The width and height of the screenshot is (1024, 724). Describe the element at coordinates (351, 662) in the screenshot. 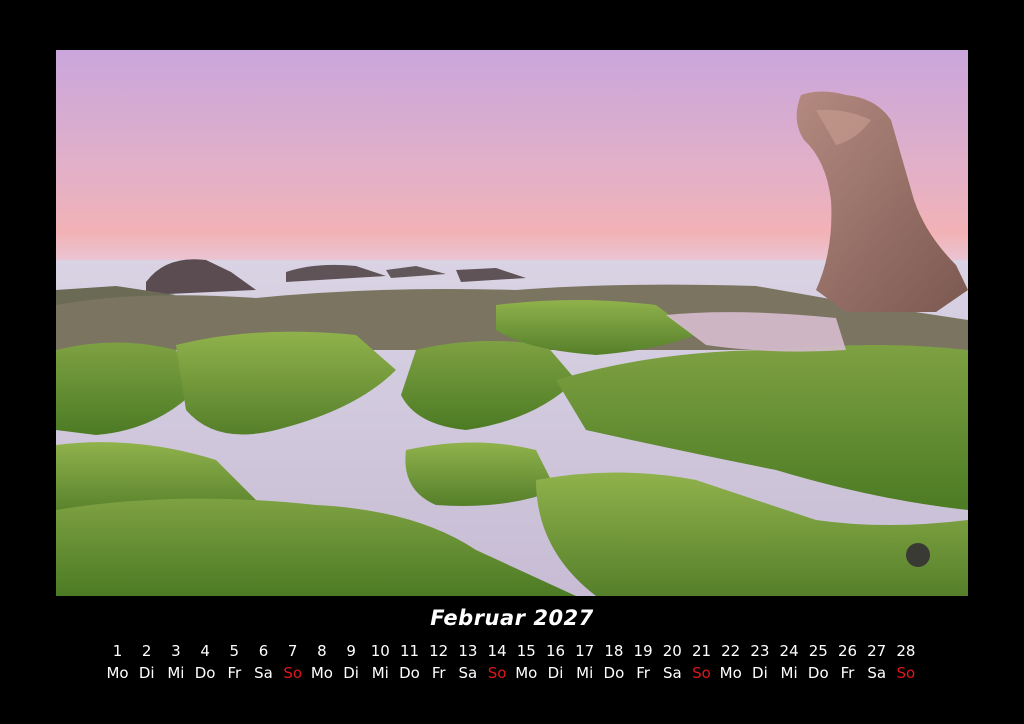

I see `calendar-day: 9 Di` at that location.